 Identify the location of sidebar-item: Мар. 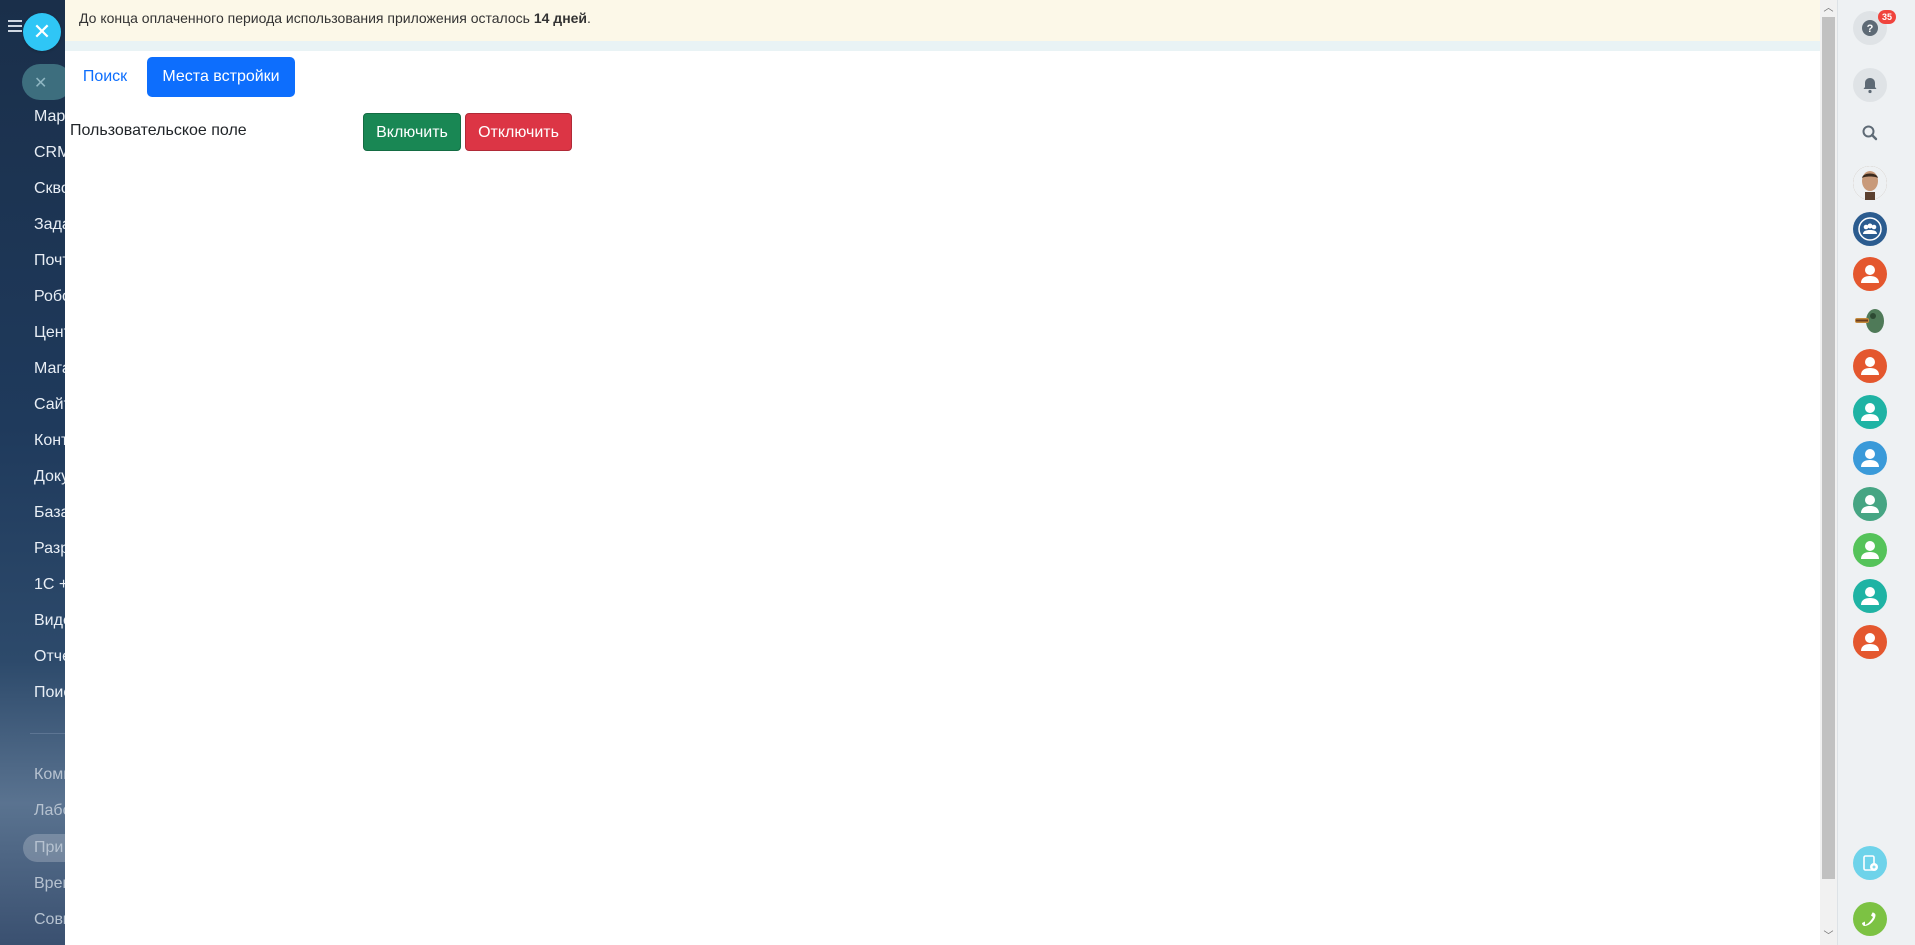
(49, 117).